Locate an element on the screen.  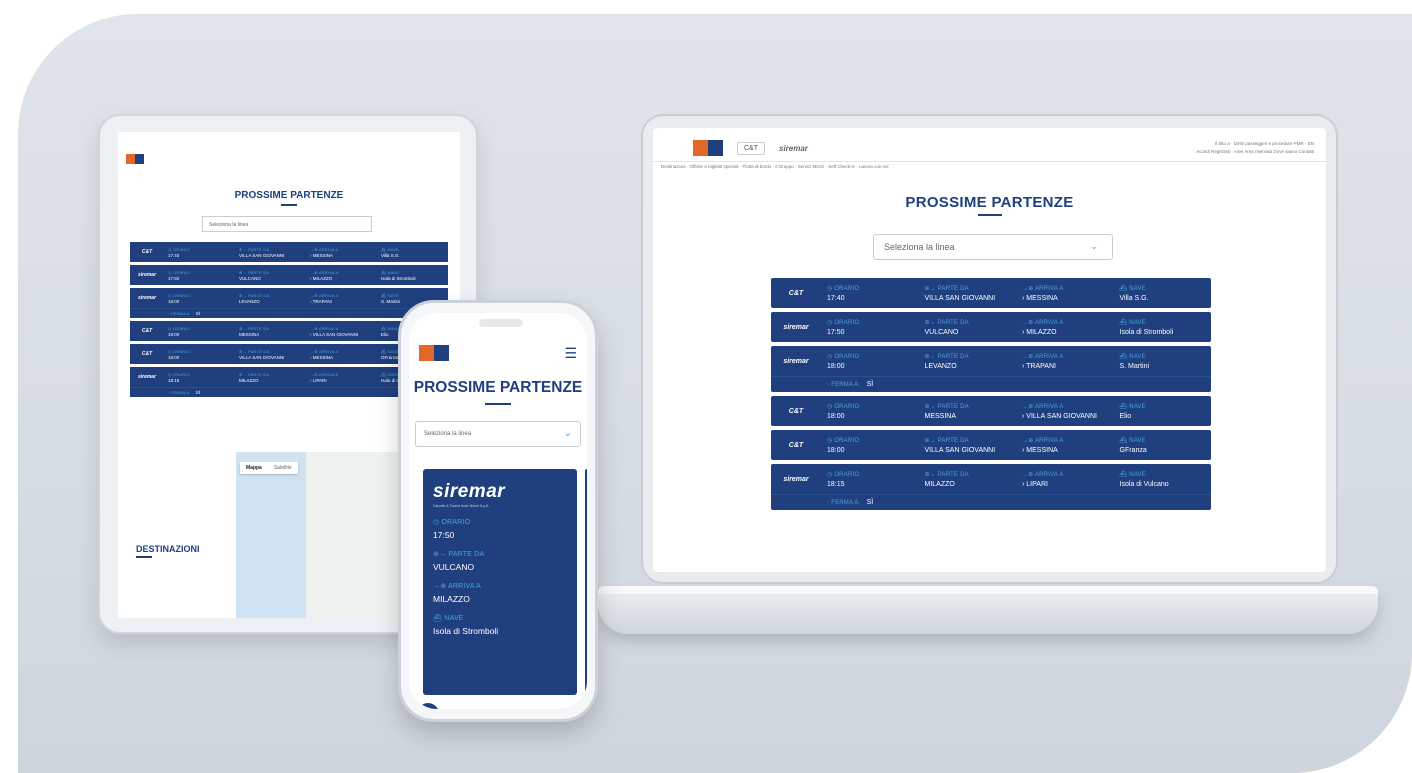
departure-from: VULCANO is located at coordinates (272, 278).